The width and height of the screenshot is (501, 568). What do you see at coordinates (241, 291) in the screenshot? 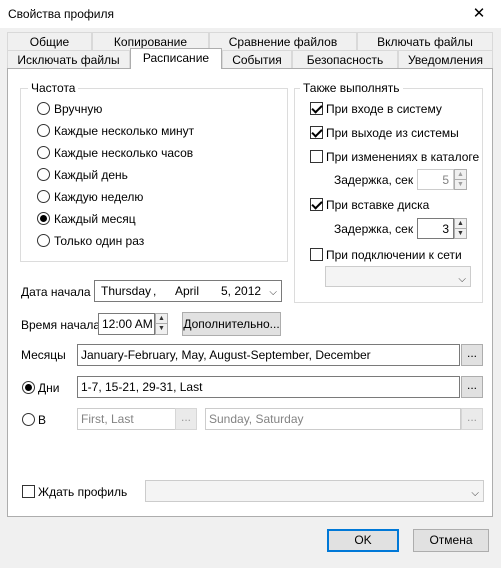
I see `date-day-year: 5, 2012` at bounding box center [241, 291].